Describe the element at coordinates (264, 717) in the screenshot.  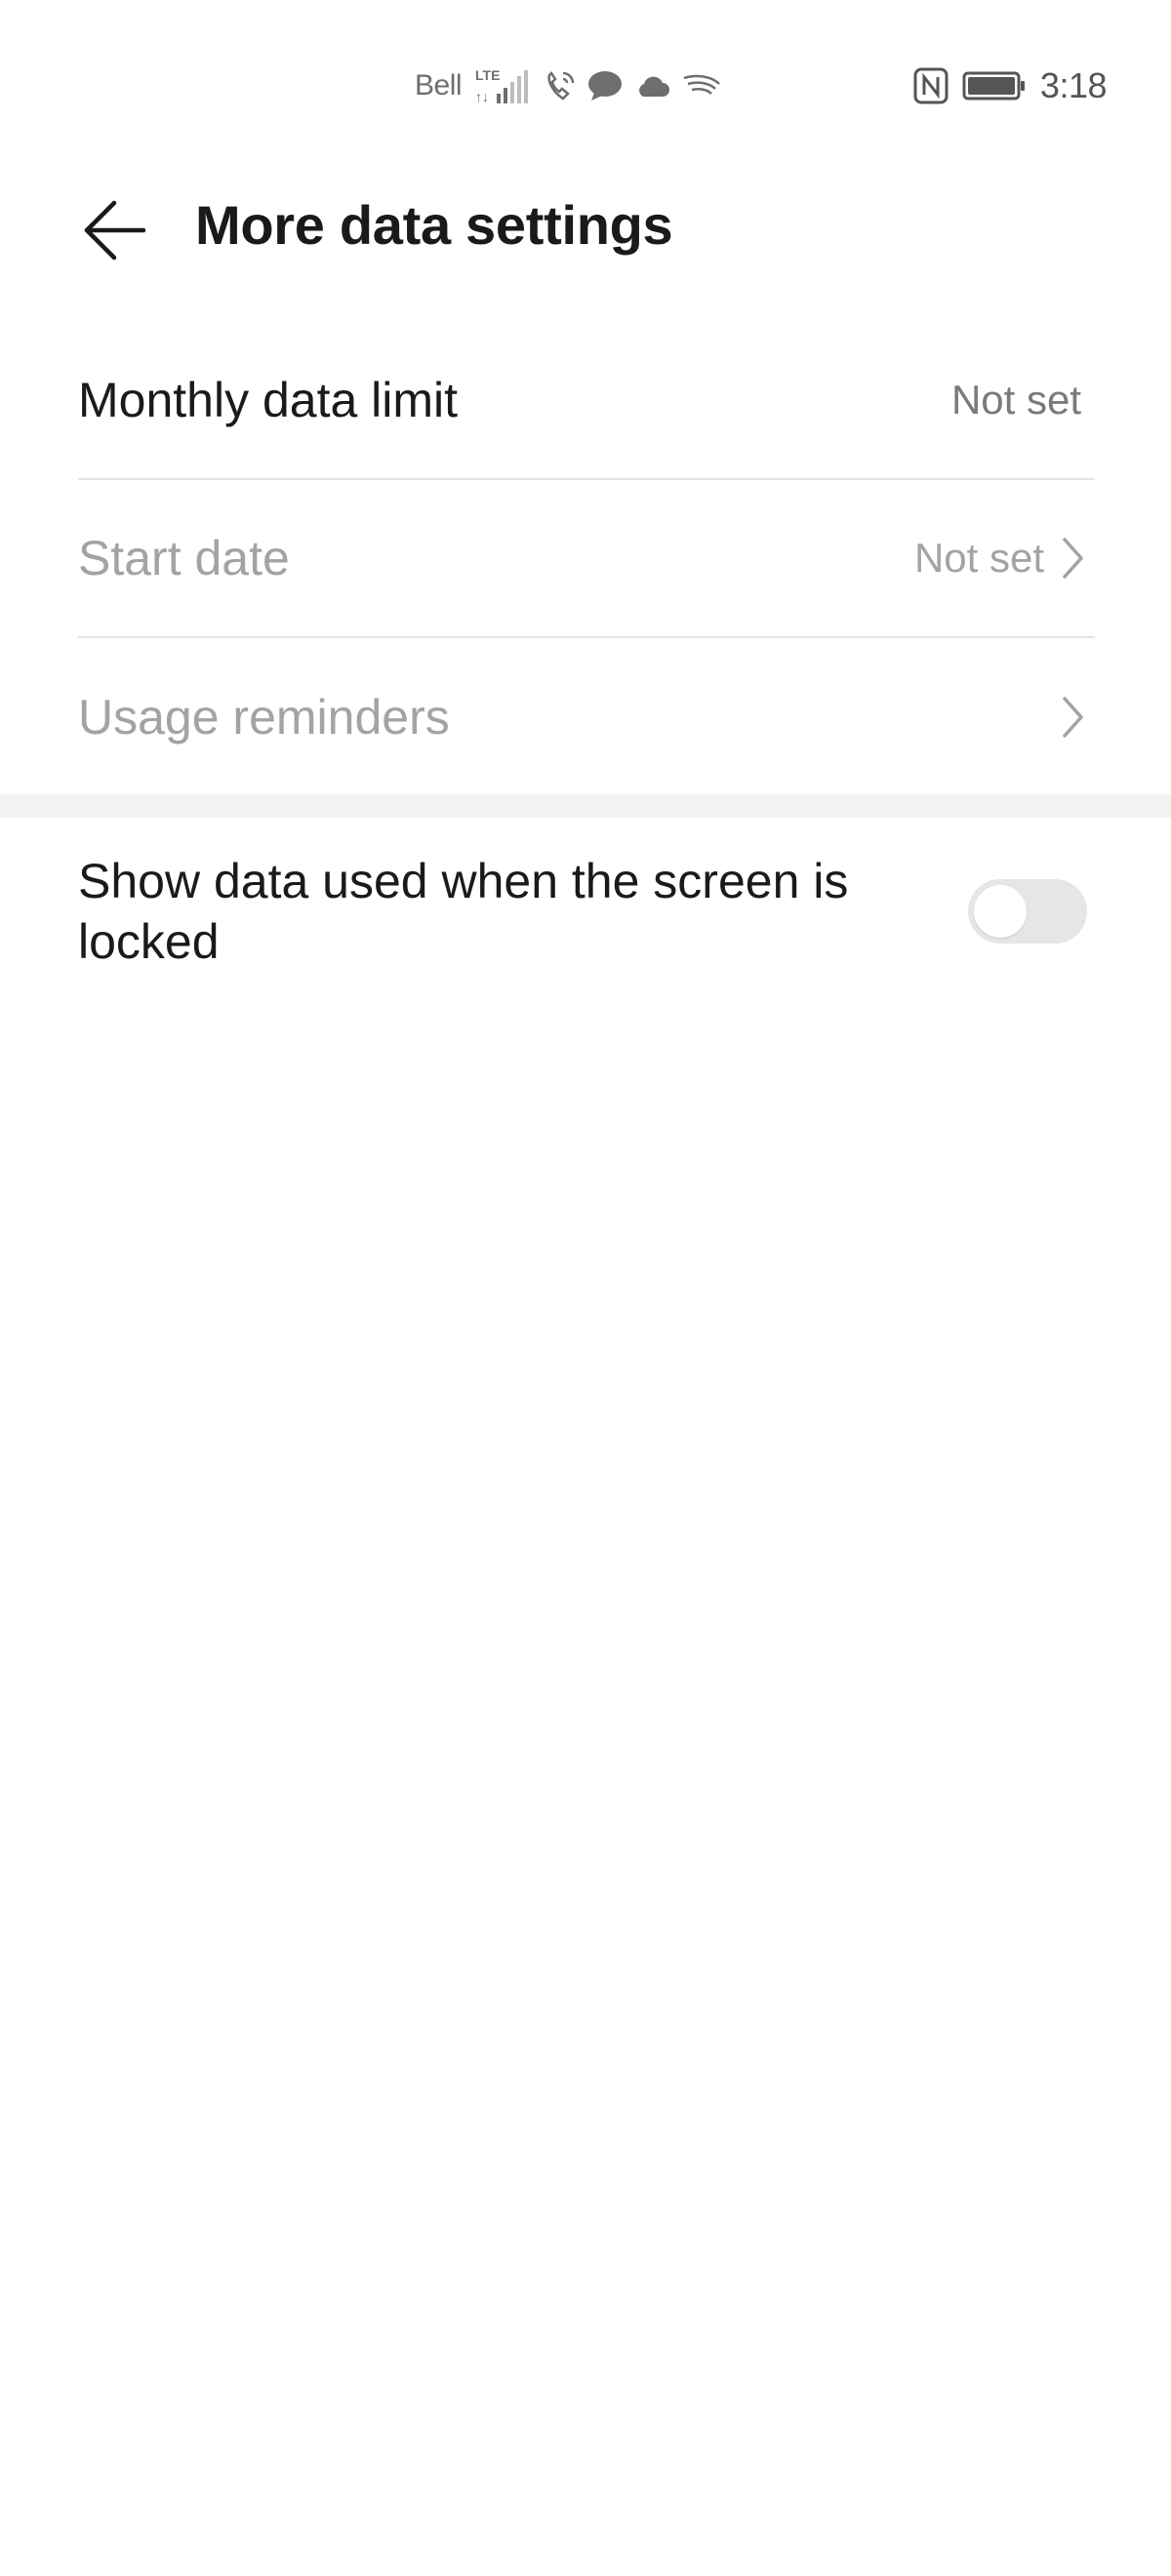
I see `usage-reminders-label: Usage reminders` at that location.